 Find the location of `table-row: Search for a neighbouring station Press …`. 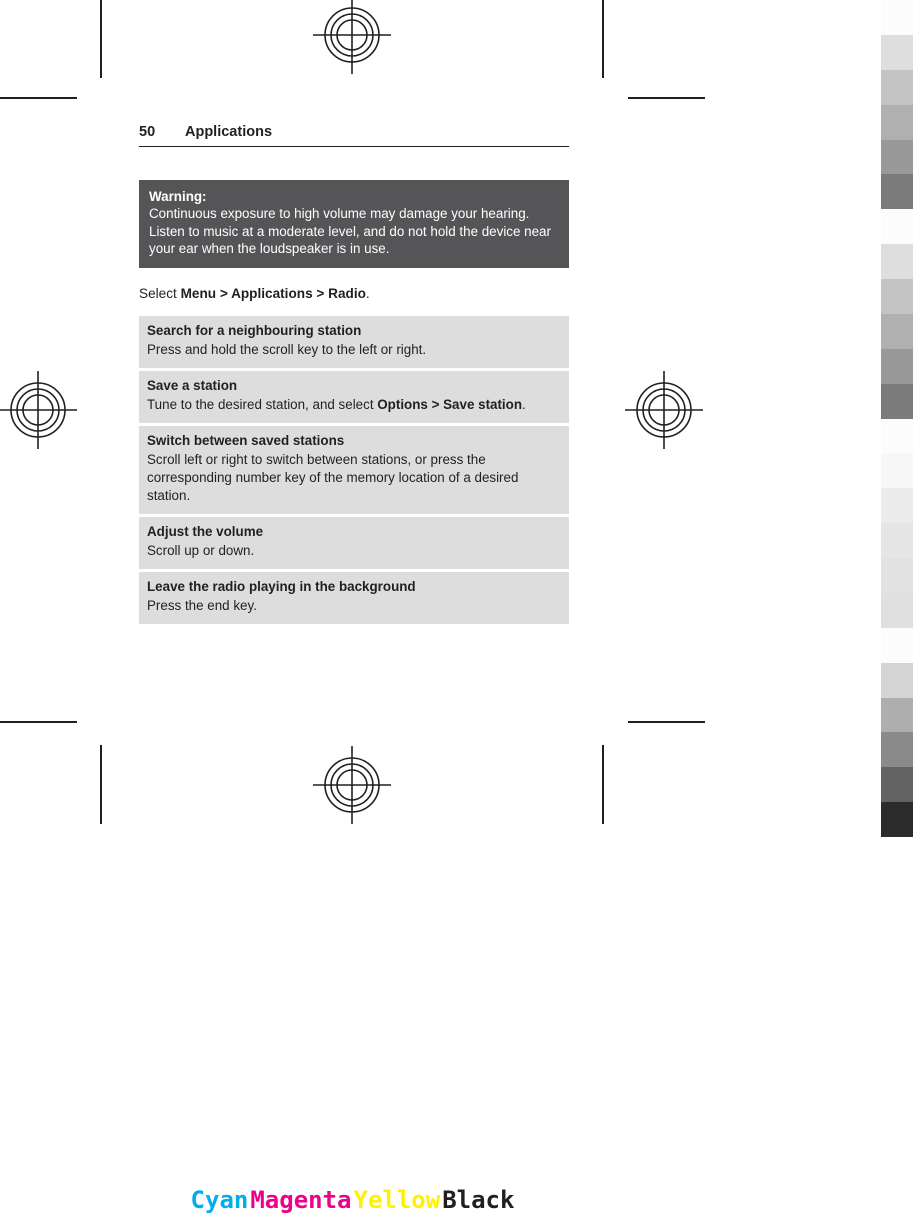

table-row: Search for a neighbouring station Press … is located at coordinates (354, 341).